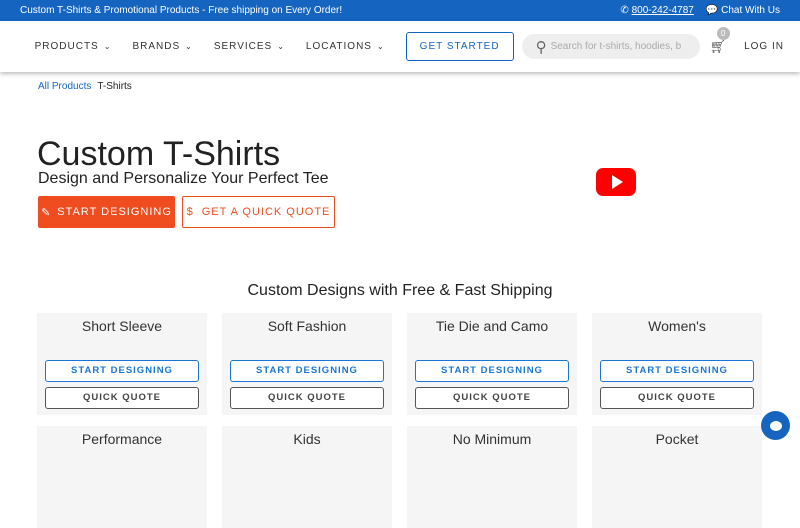 Image resolution: width=800 pixels, height=528 pixels. What do you see at coordinates (459, 46) in the screenshot?
I see `get-started-button: GET STARTED` at bounding box center [459, 46].